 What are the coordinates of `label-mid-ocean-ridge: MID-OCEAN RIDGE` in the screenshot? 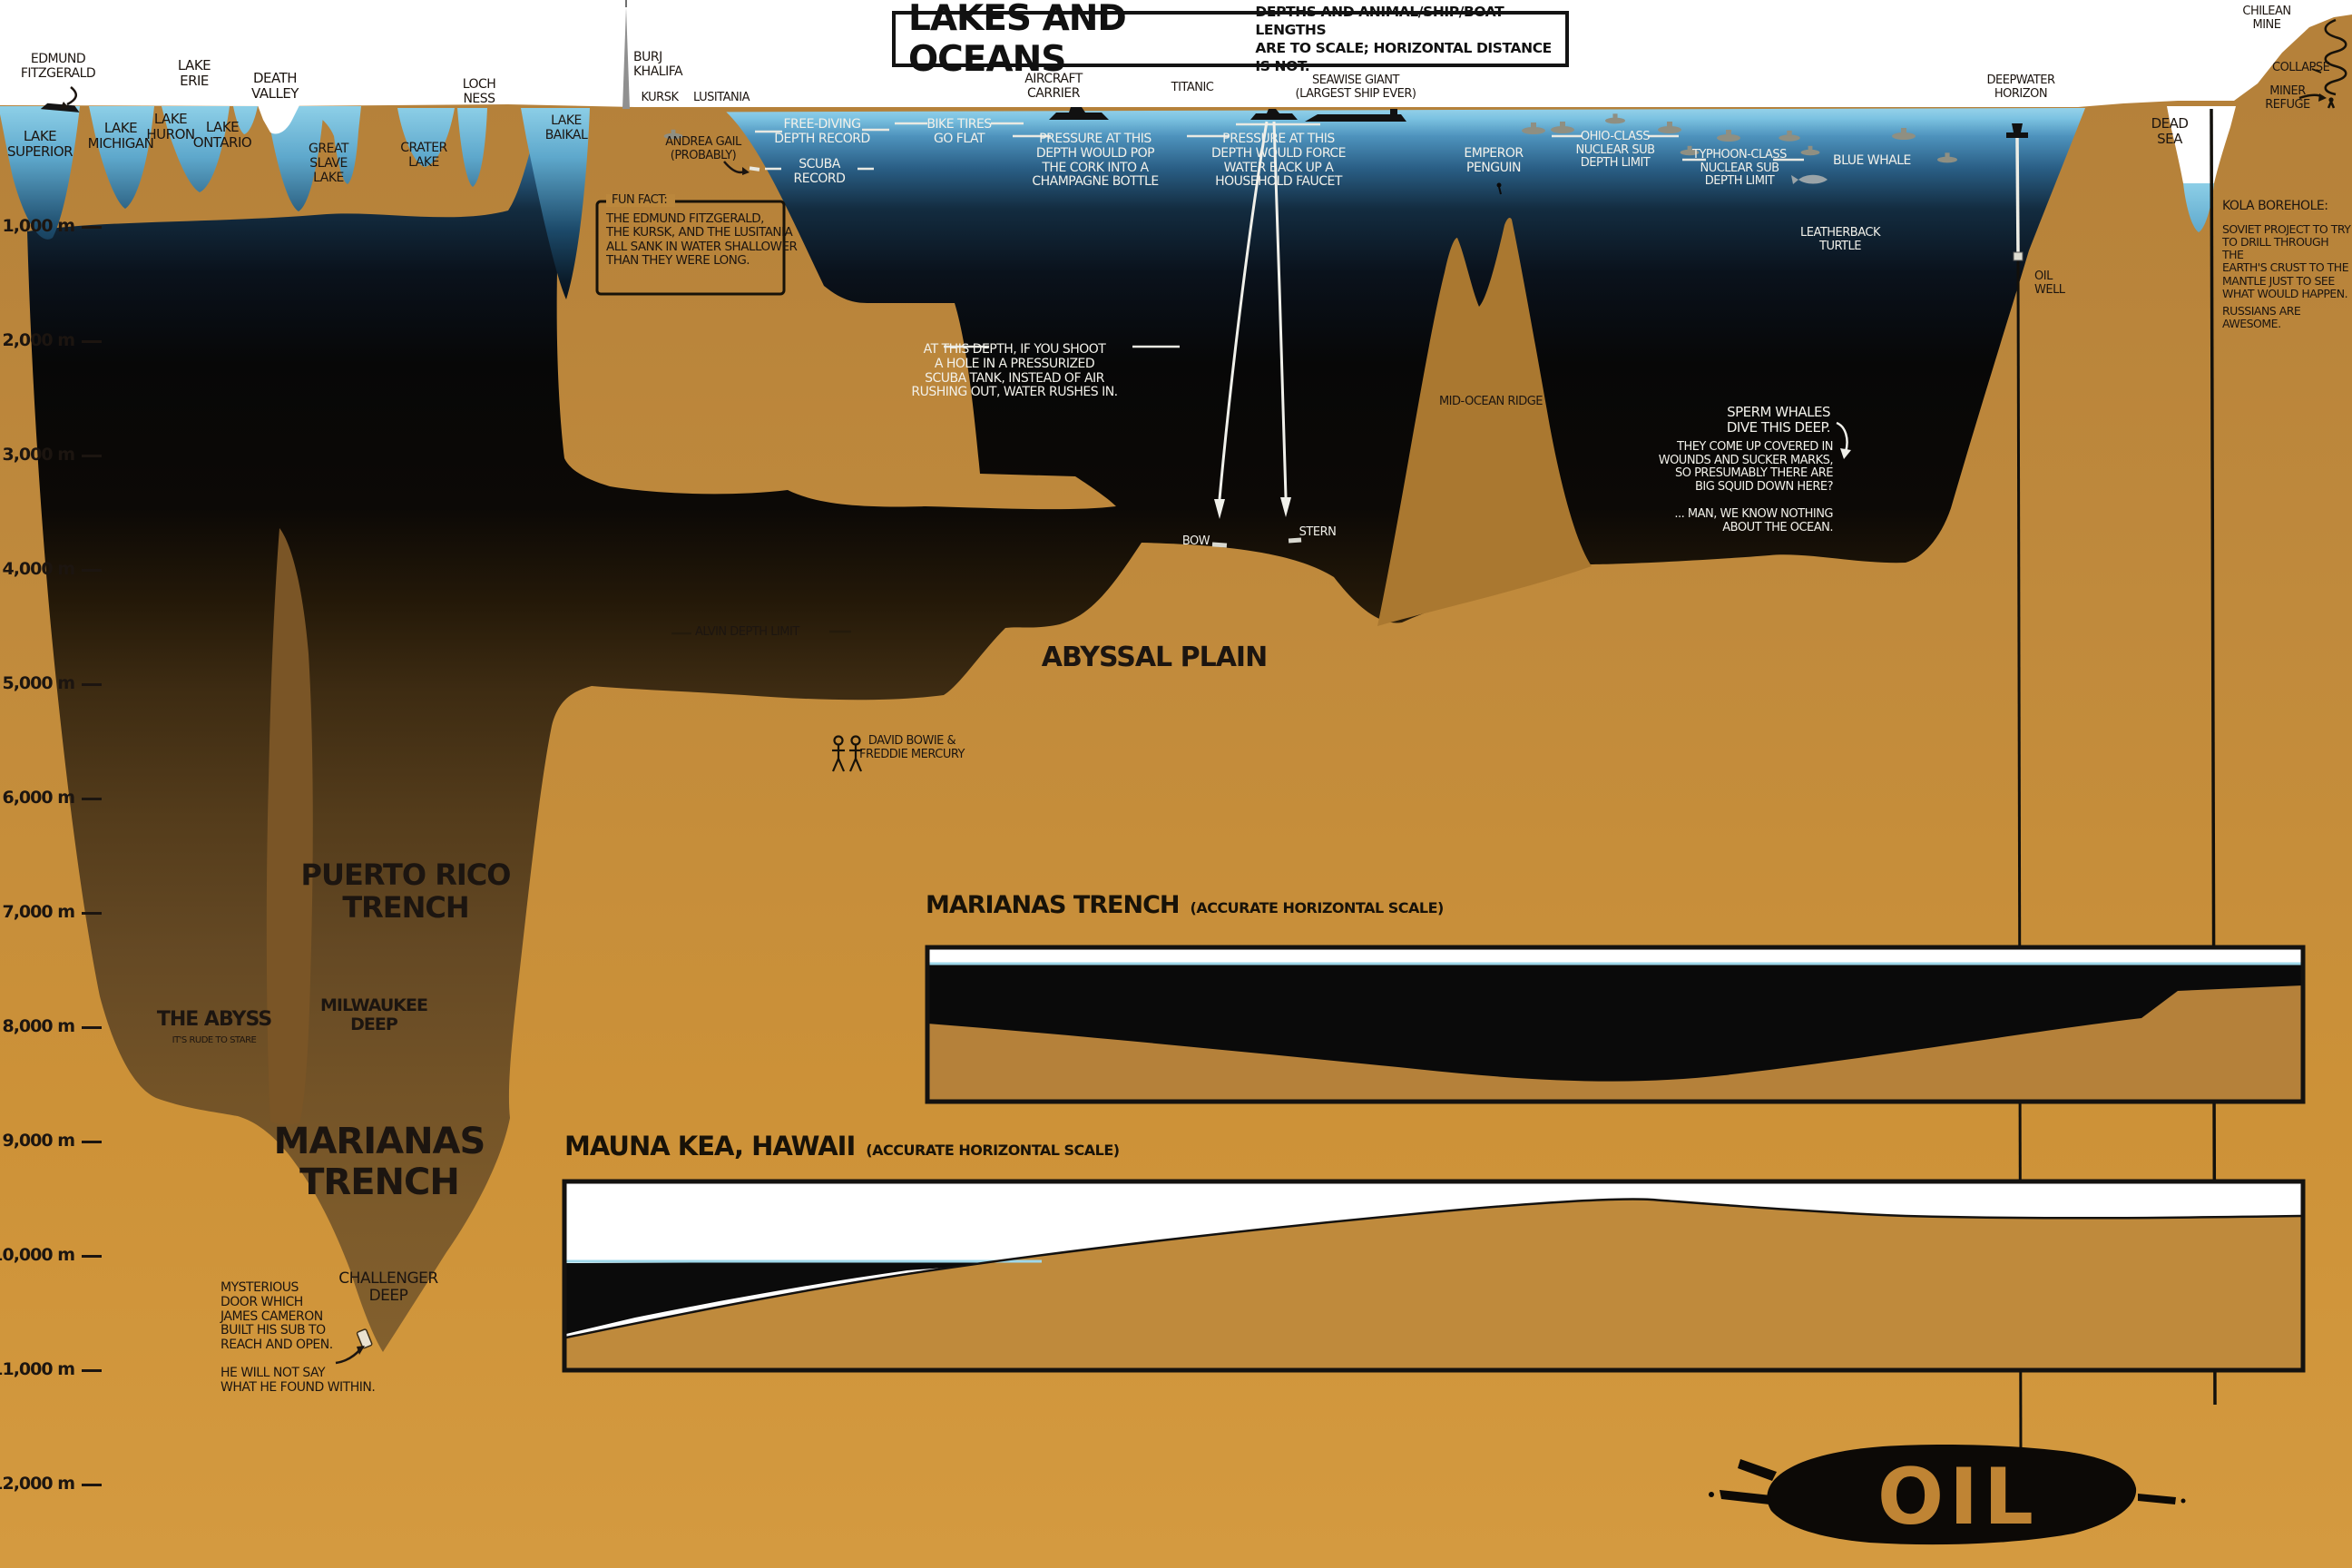 It's located at (1491, 401).